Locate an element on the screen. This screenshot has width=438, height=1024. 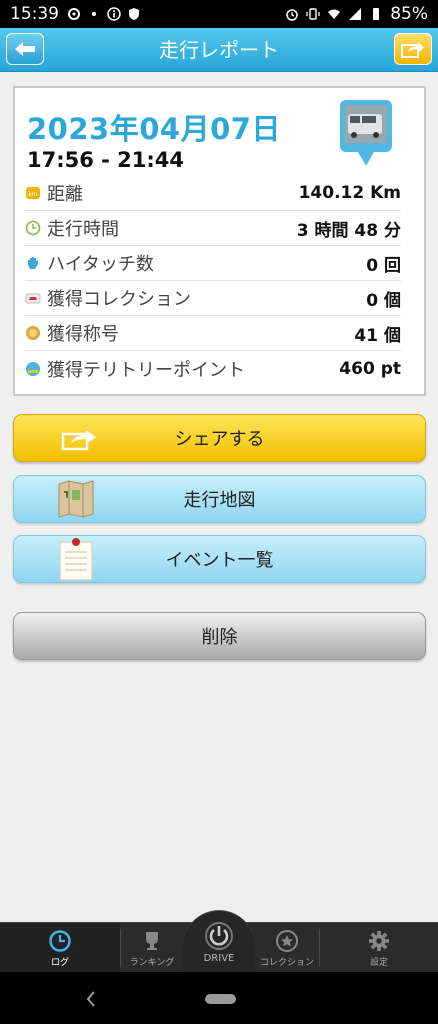
drive-map-label: 走行地図 is located at coordinates (219, 500).